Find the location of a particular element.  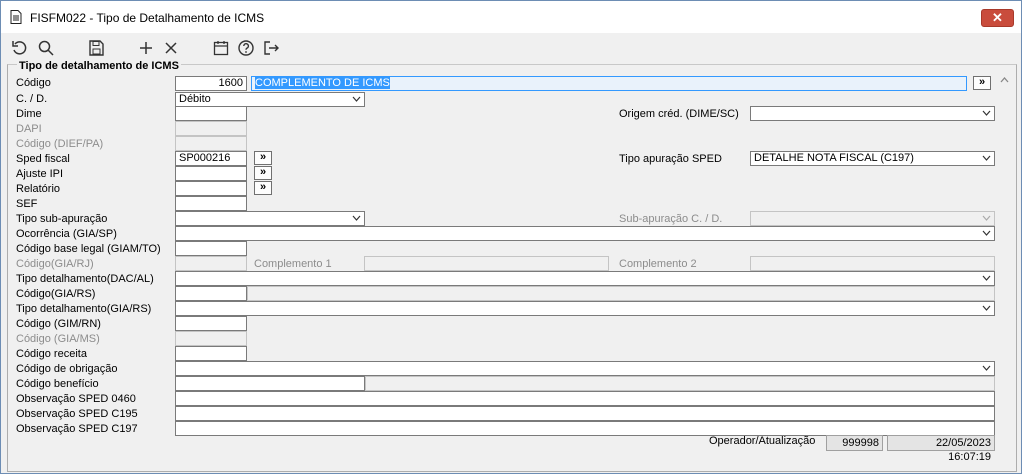

obrigacao-select is located at coordinates (585, 368).